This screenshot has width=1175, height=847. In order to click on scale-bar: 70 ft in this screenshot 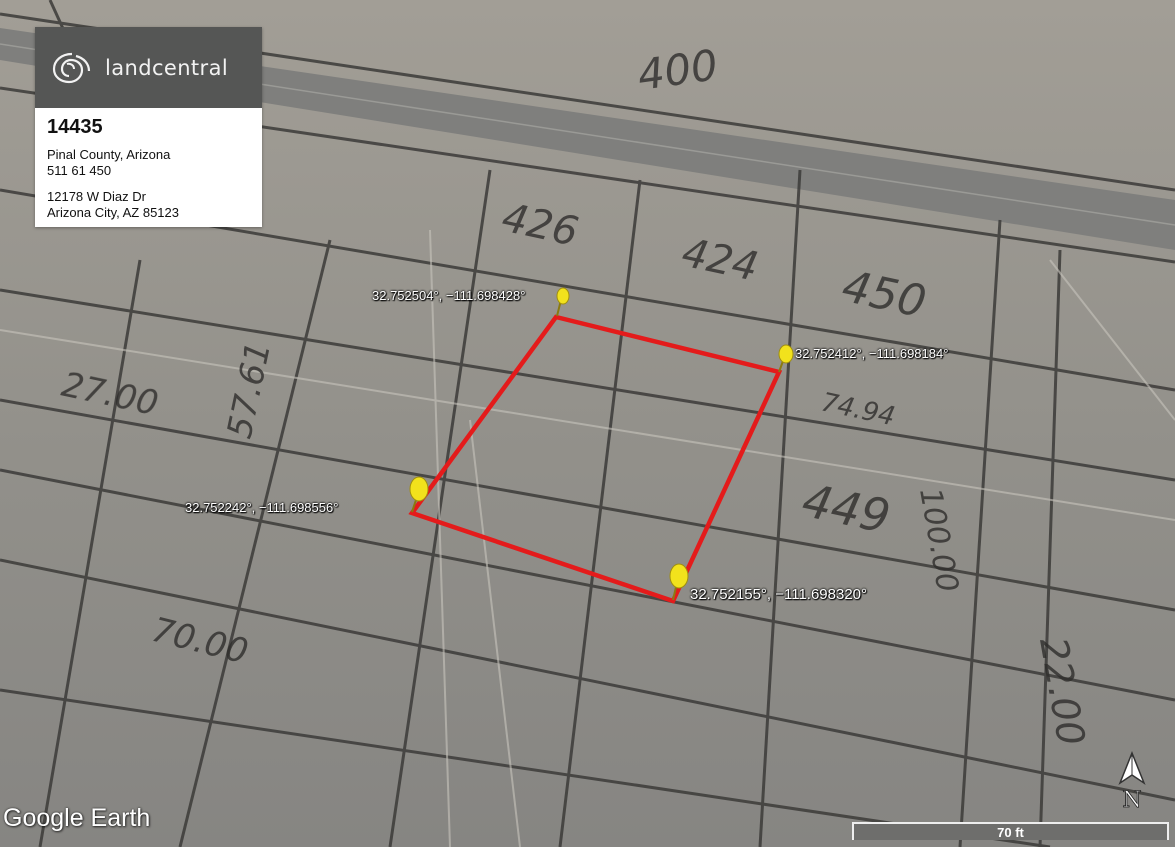, I will do `click(1010, 831)`.